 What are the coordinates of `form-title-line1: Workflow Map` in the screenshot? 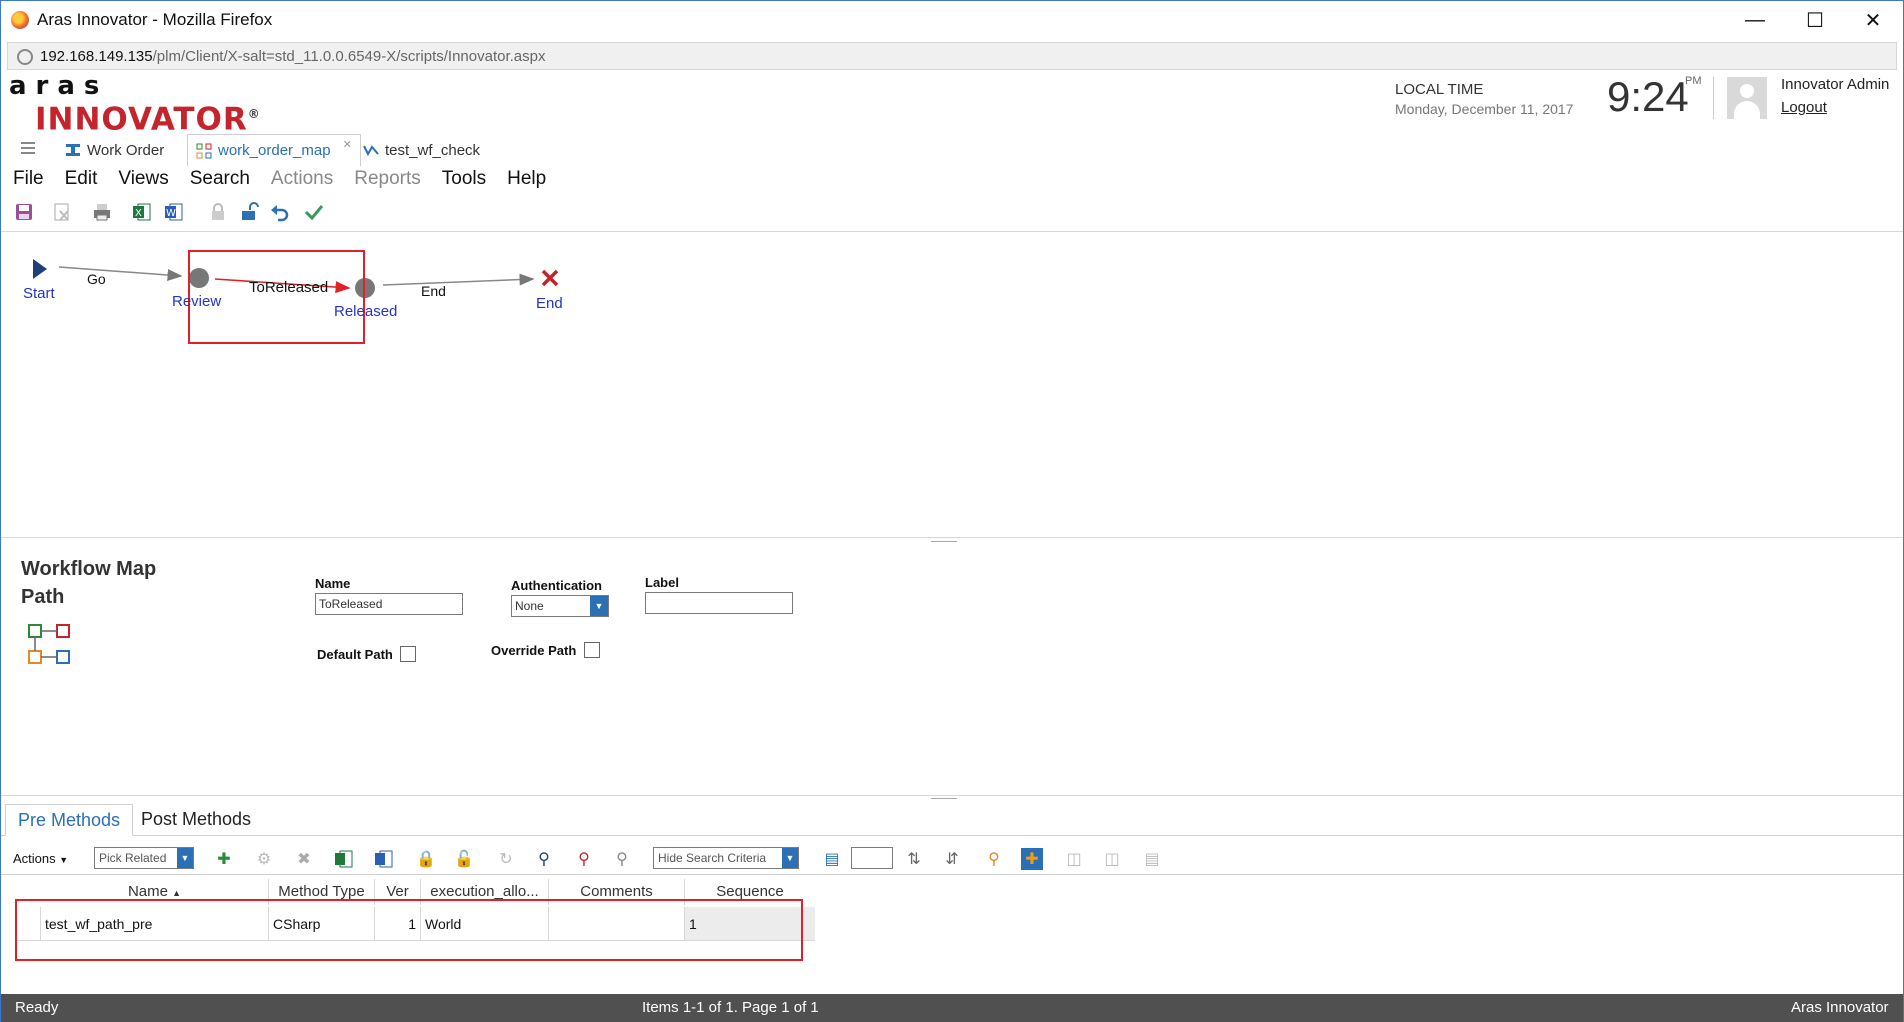 It's located at (89, 569).